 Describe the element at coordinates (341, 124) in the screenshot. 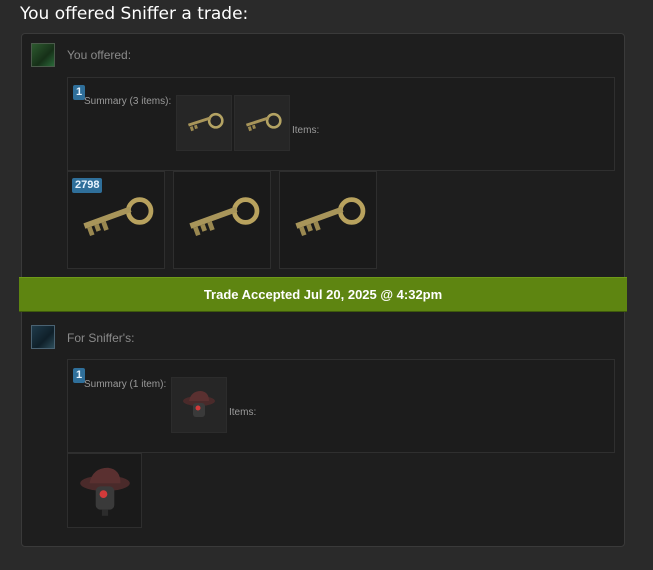

I see `you-offered-summary: 1 Summary (3 items): Items:` at that location.